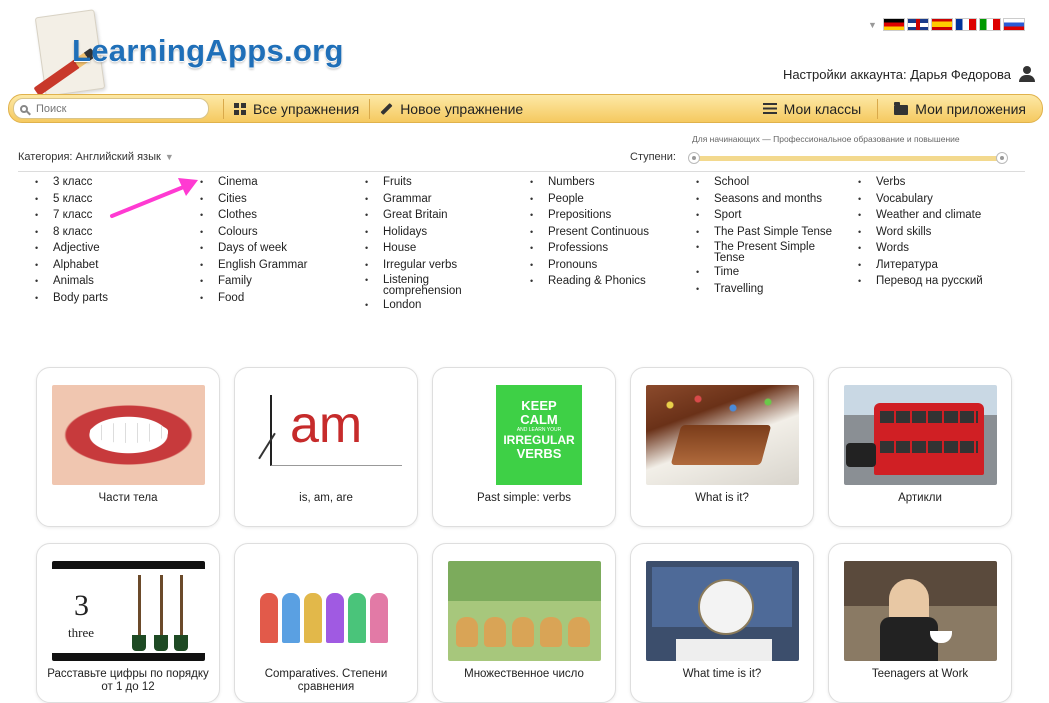  I want to click on account-label: Настройки аккаунта: Дарья Федорова, so click(896, 74).